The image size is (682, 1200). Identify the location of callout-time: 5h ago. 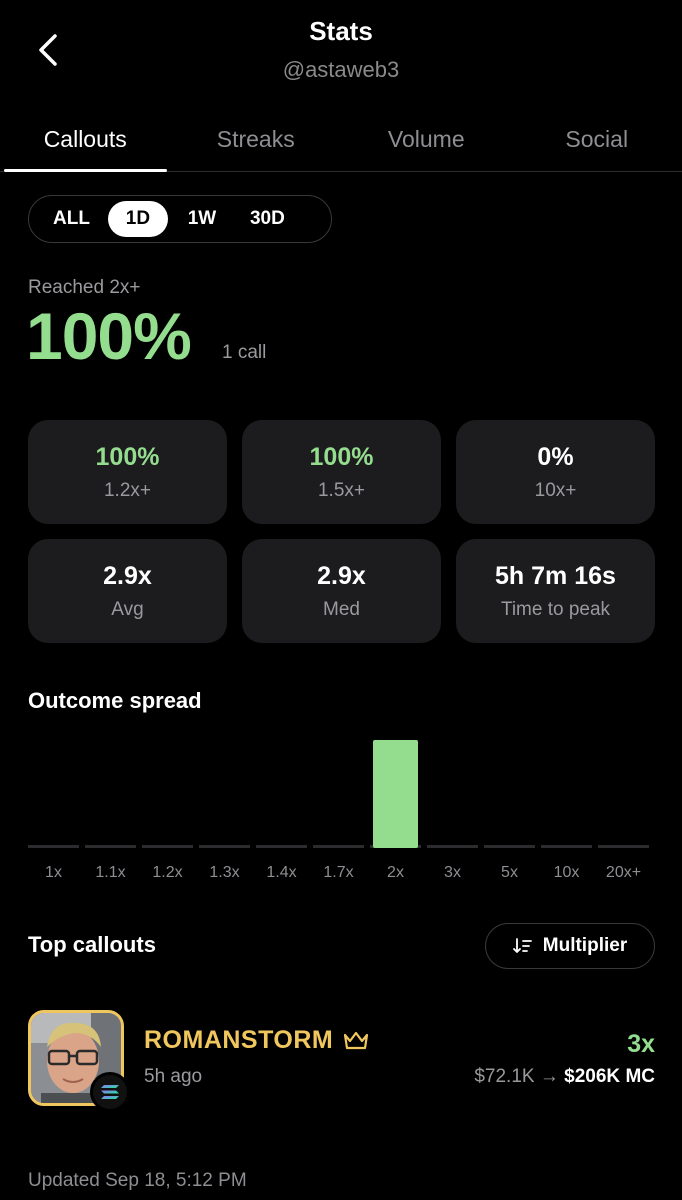
(173, 1076).